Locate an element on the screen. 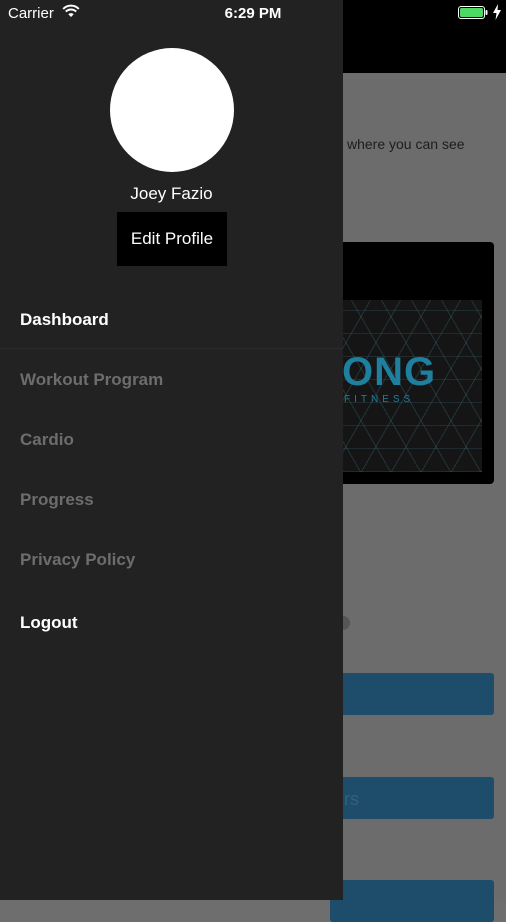  status-time: 6:29 PM is located at coordinates (253, 13).